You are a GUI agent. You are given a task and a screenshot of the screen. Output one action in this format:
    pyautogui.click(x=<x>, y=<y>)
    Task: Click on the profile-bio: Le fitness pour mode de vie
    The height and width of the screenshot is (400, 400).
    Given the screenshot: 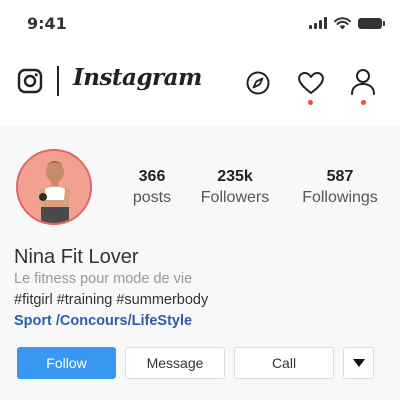 What is the action you would take?
    pyautogui.click(x=103, y=279)
    